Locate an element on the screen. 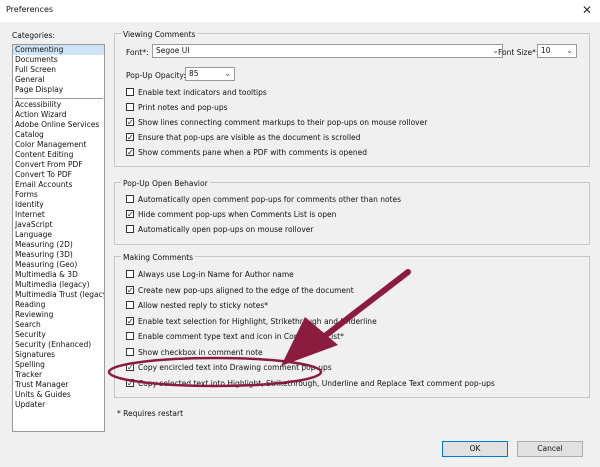 The image size is (600, 467). annotation-arrow-head is located at coordinates (309, 341).